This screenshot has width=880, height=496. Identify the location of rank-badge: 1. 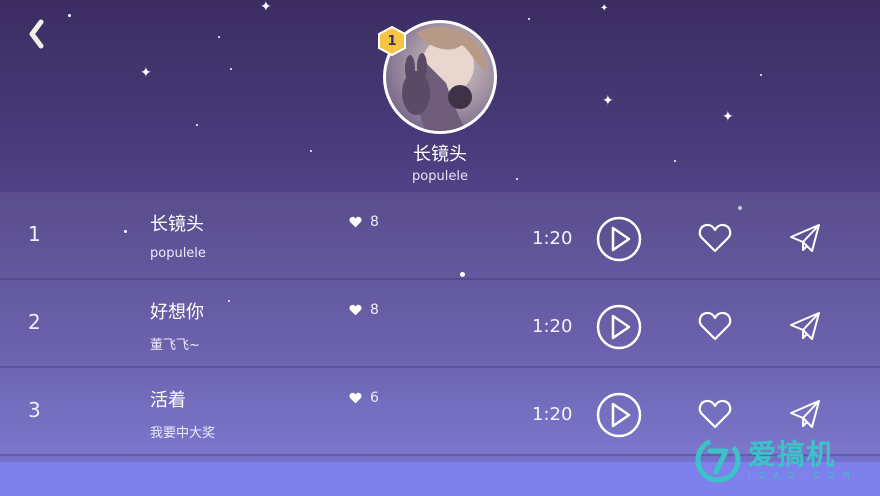
(392, 41).